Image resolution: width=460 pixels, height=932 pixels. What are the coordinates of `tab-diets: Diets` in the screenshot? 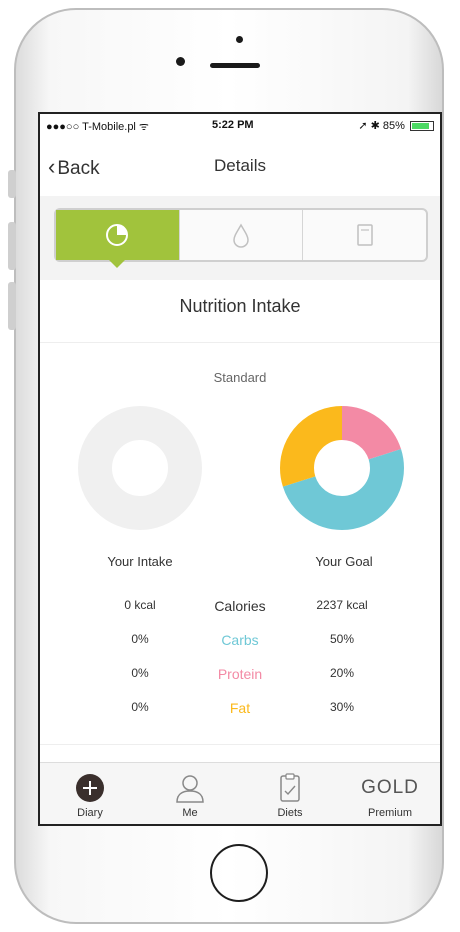 It's located at (290, 793).